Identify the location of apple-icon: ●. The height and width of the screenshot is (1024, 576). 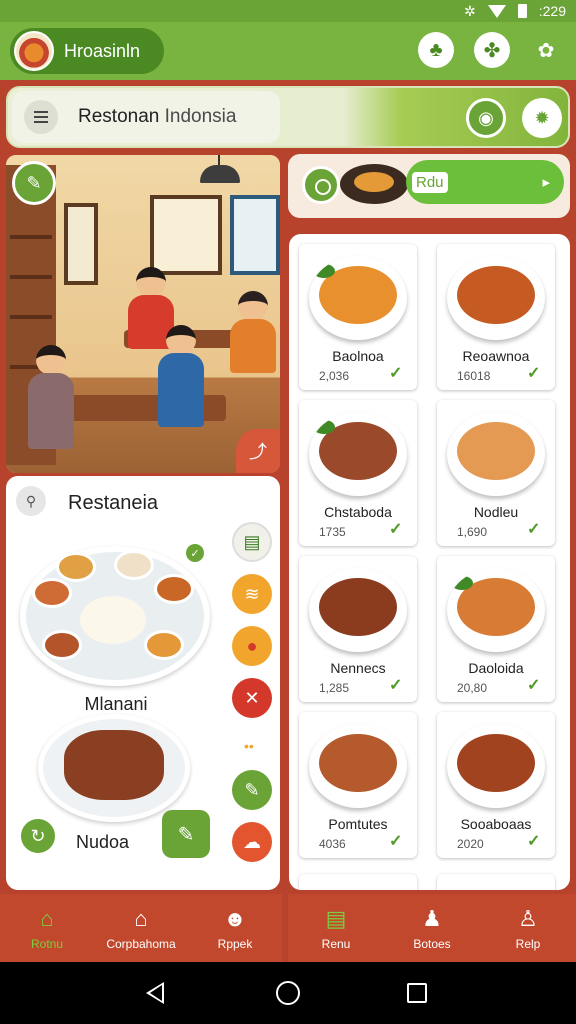
(252, 645).